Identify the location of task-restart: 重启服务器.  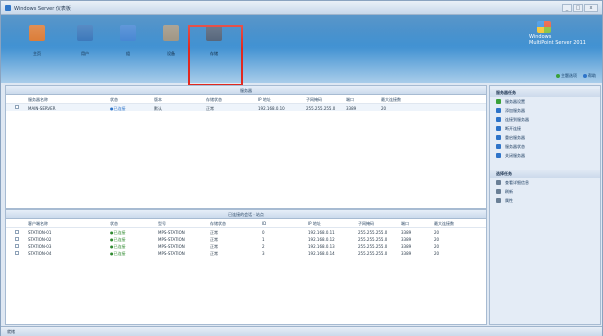
(545, 137).